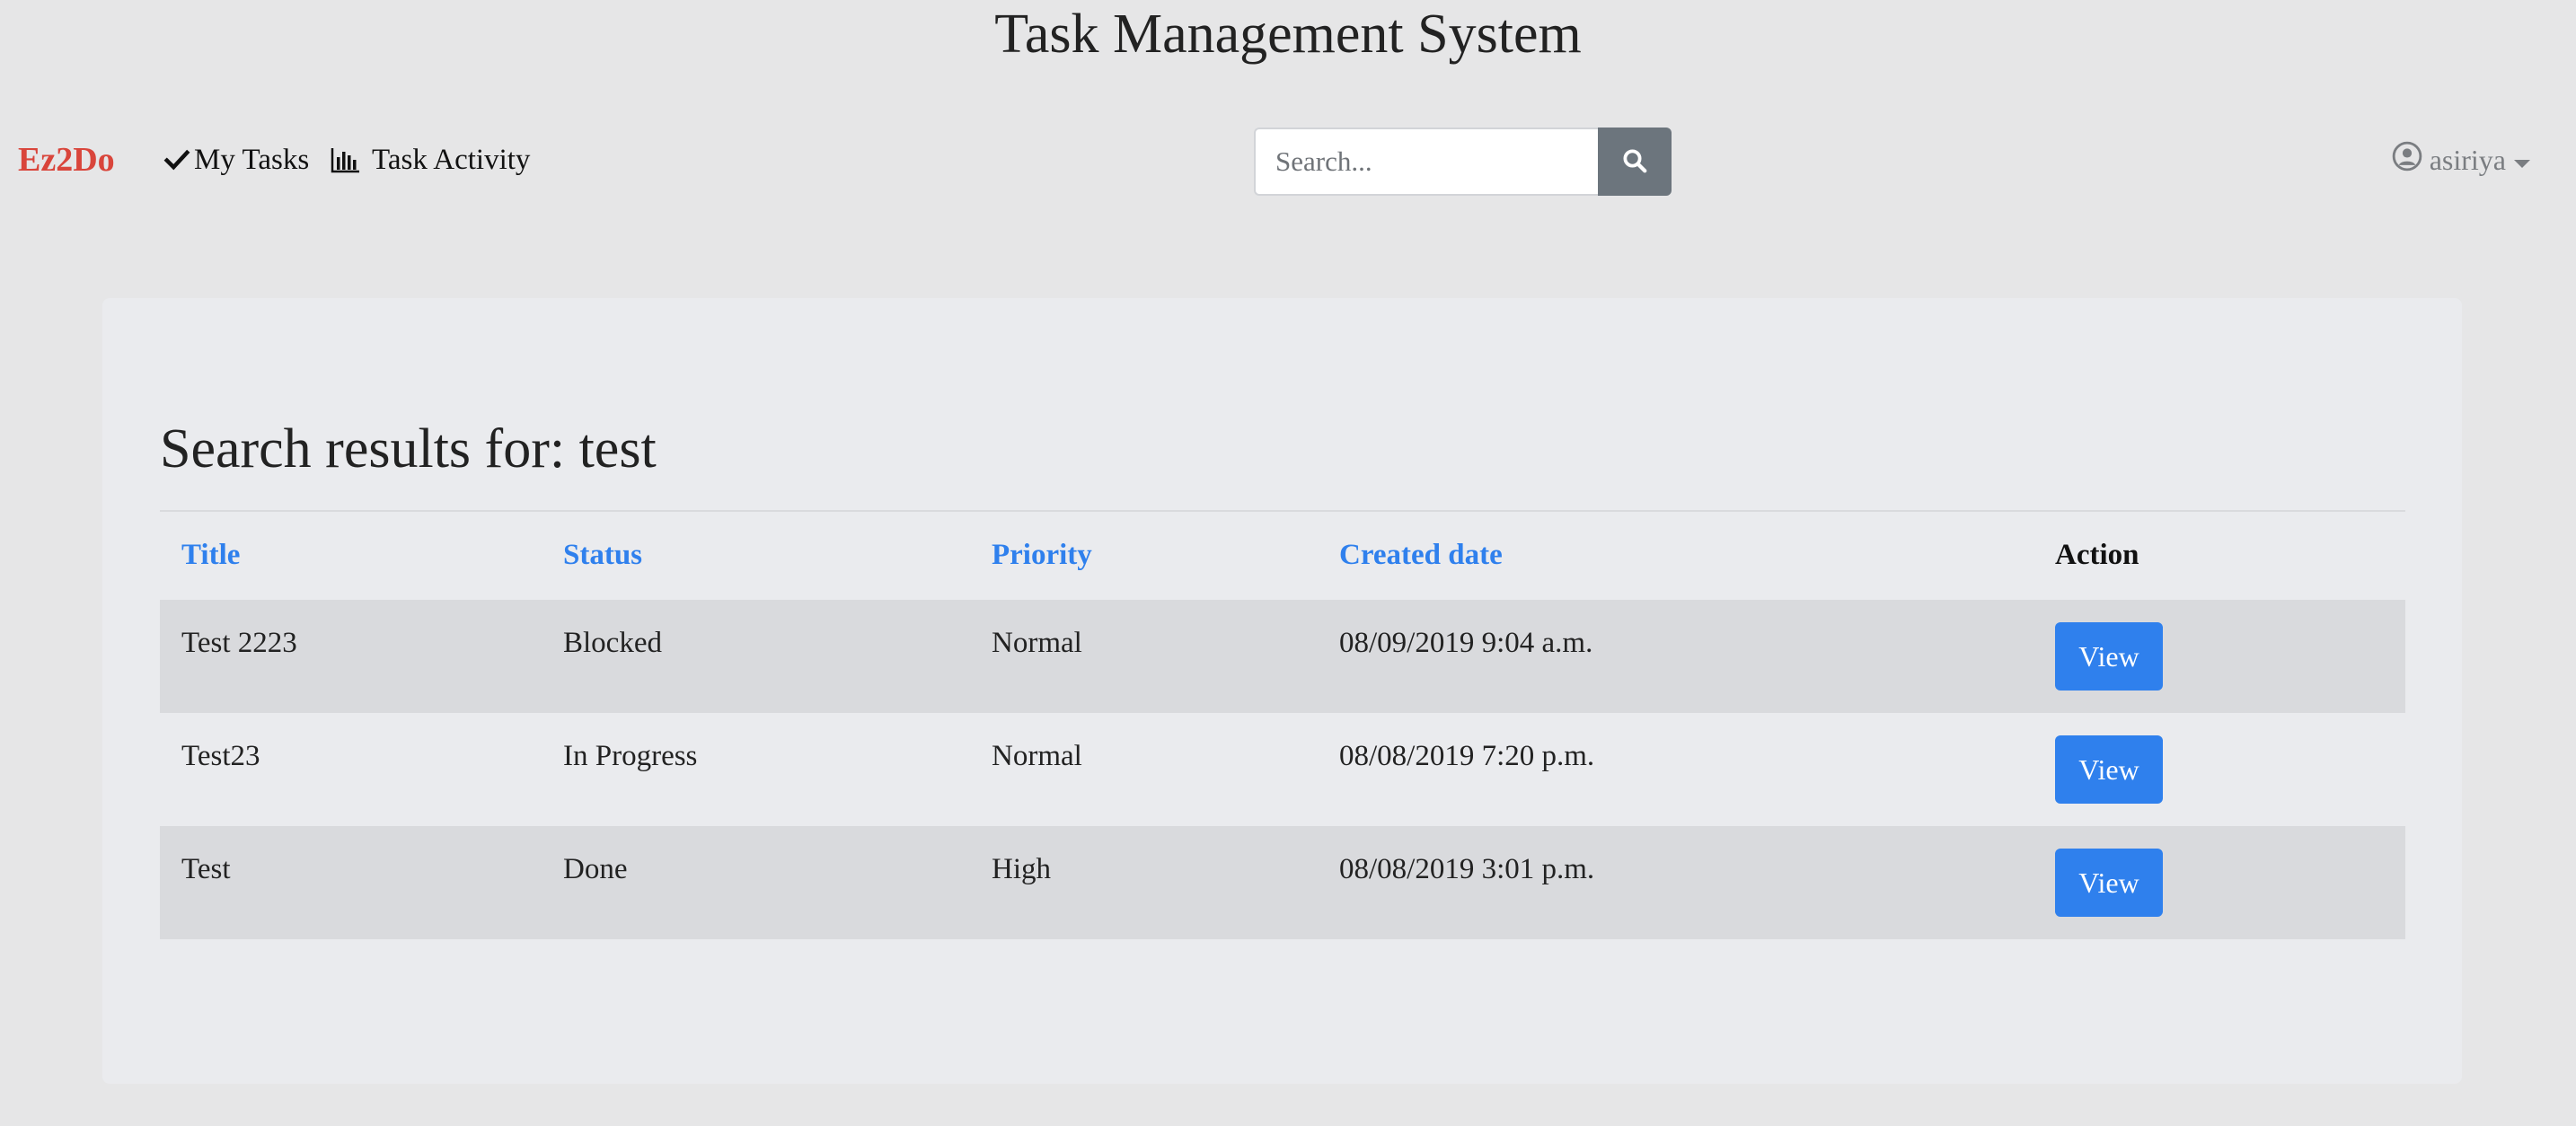 The width and height of the screenshot is (2576, 1126). I want to click on cell-status: In Progress, so click(630, 756).